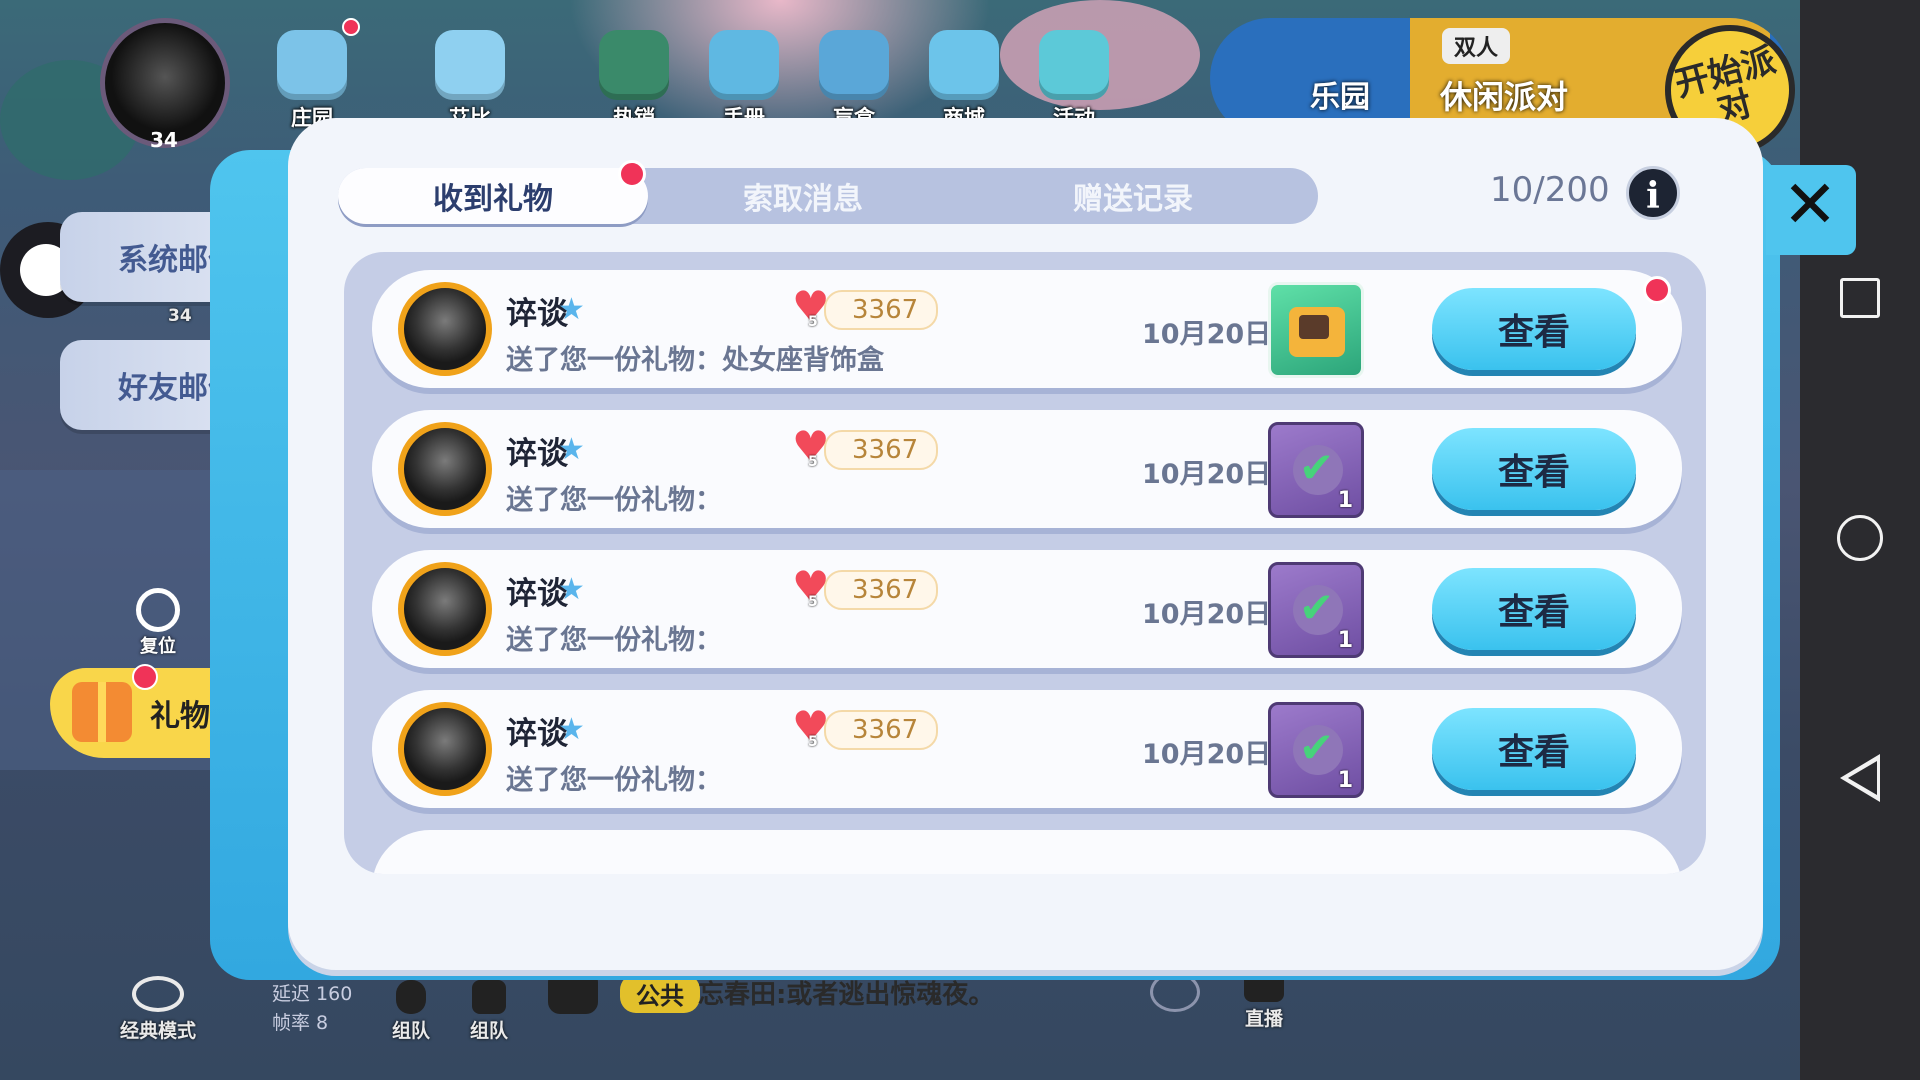 The width and height of the screenshot is (1920, 1080). What do you see at coordinates (411, 1031) in the screenshot?
I see `team-mic-label: 组队` at bounding box center [411, 1031].